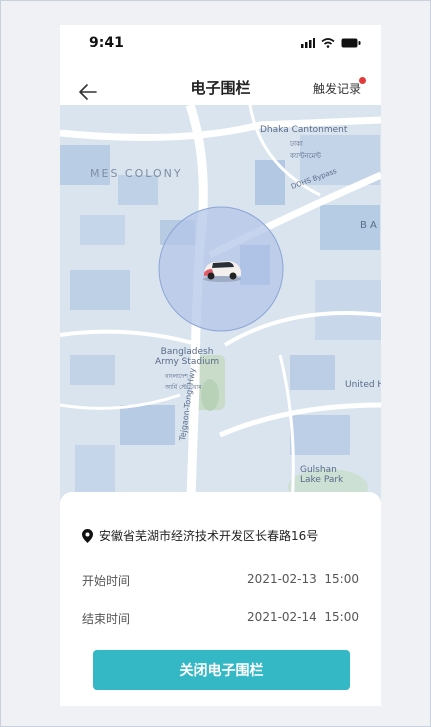 The height and width of the screenshot is (727, 431). I want to click on map-label-gulshan: Gulshan Lake Park, so click(322, 475).